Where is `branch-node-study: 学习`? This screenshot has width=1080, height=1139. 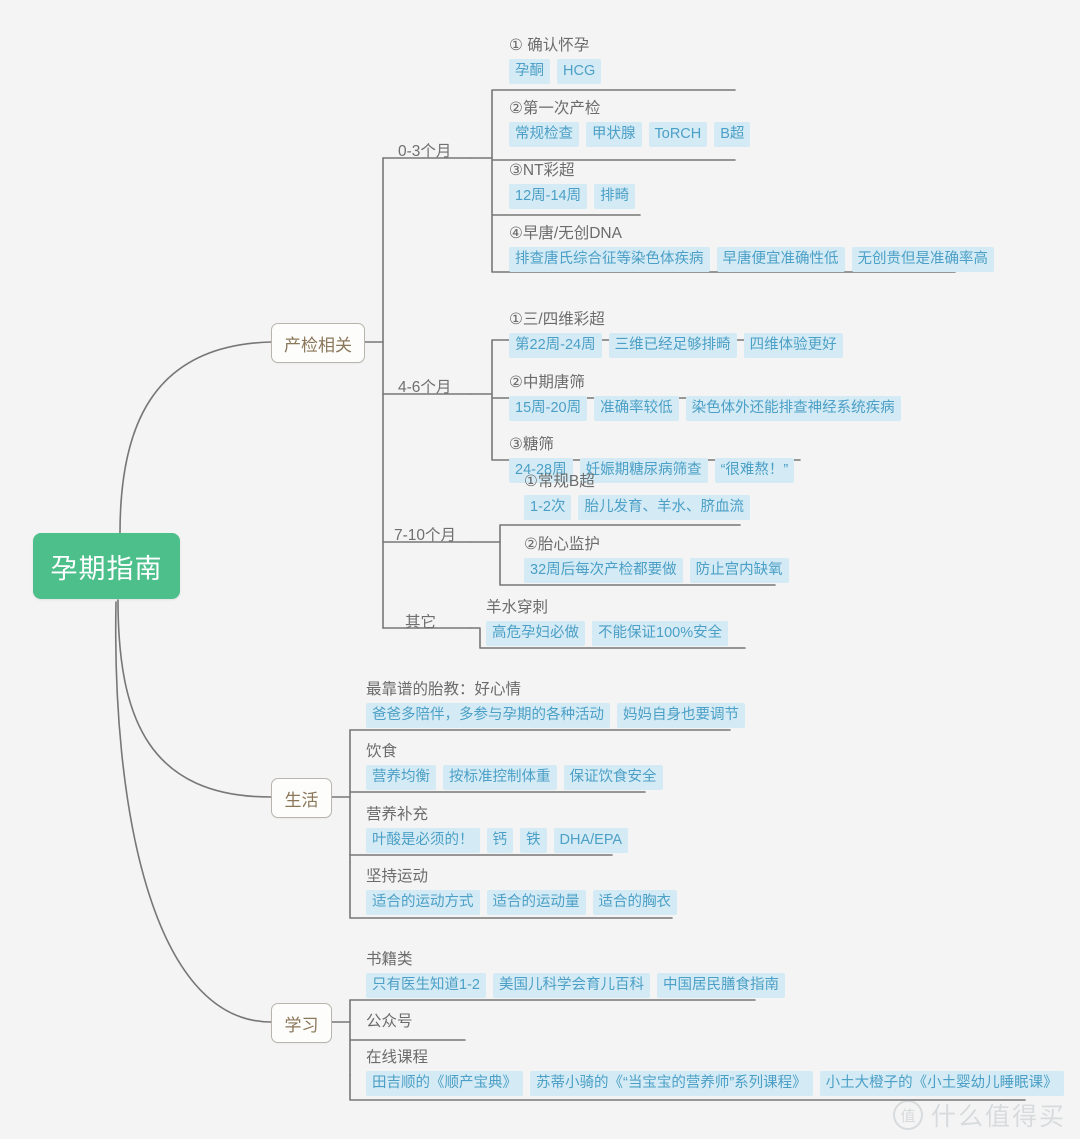 branch-node-study: 学习 is located at coordinates (301, 1023).